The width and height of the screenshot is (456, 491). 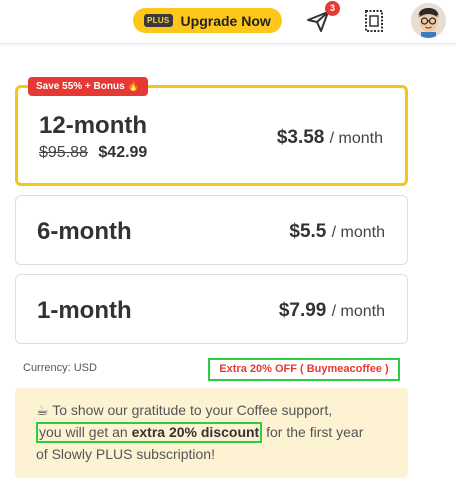 What do you see at coordinates (60, 368) in the screenshot?
I see `currency-label: Currency: USD` at bounding box center [60, 368].